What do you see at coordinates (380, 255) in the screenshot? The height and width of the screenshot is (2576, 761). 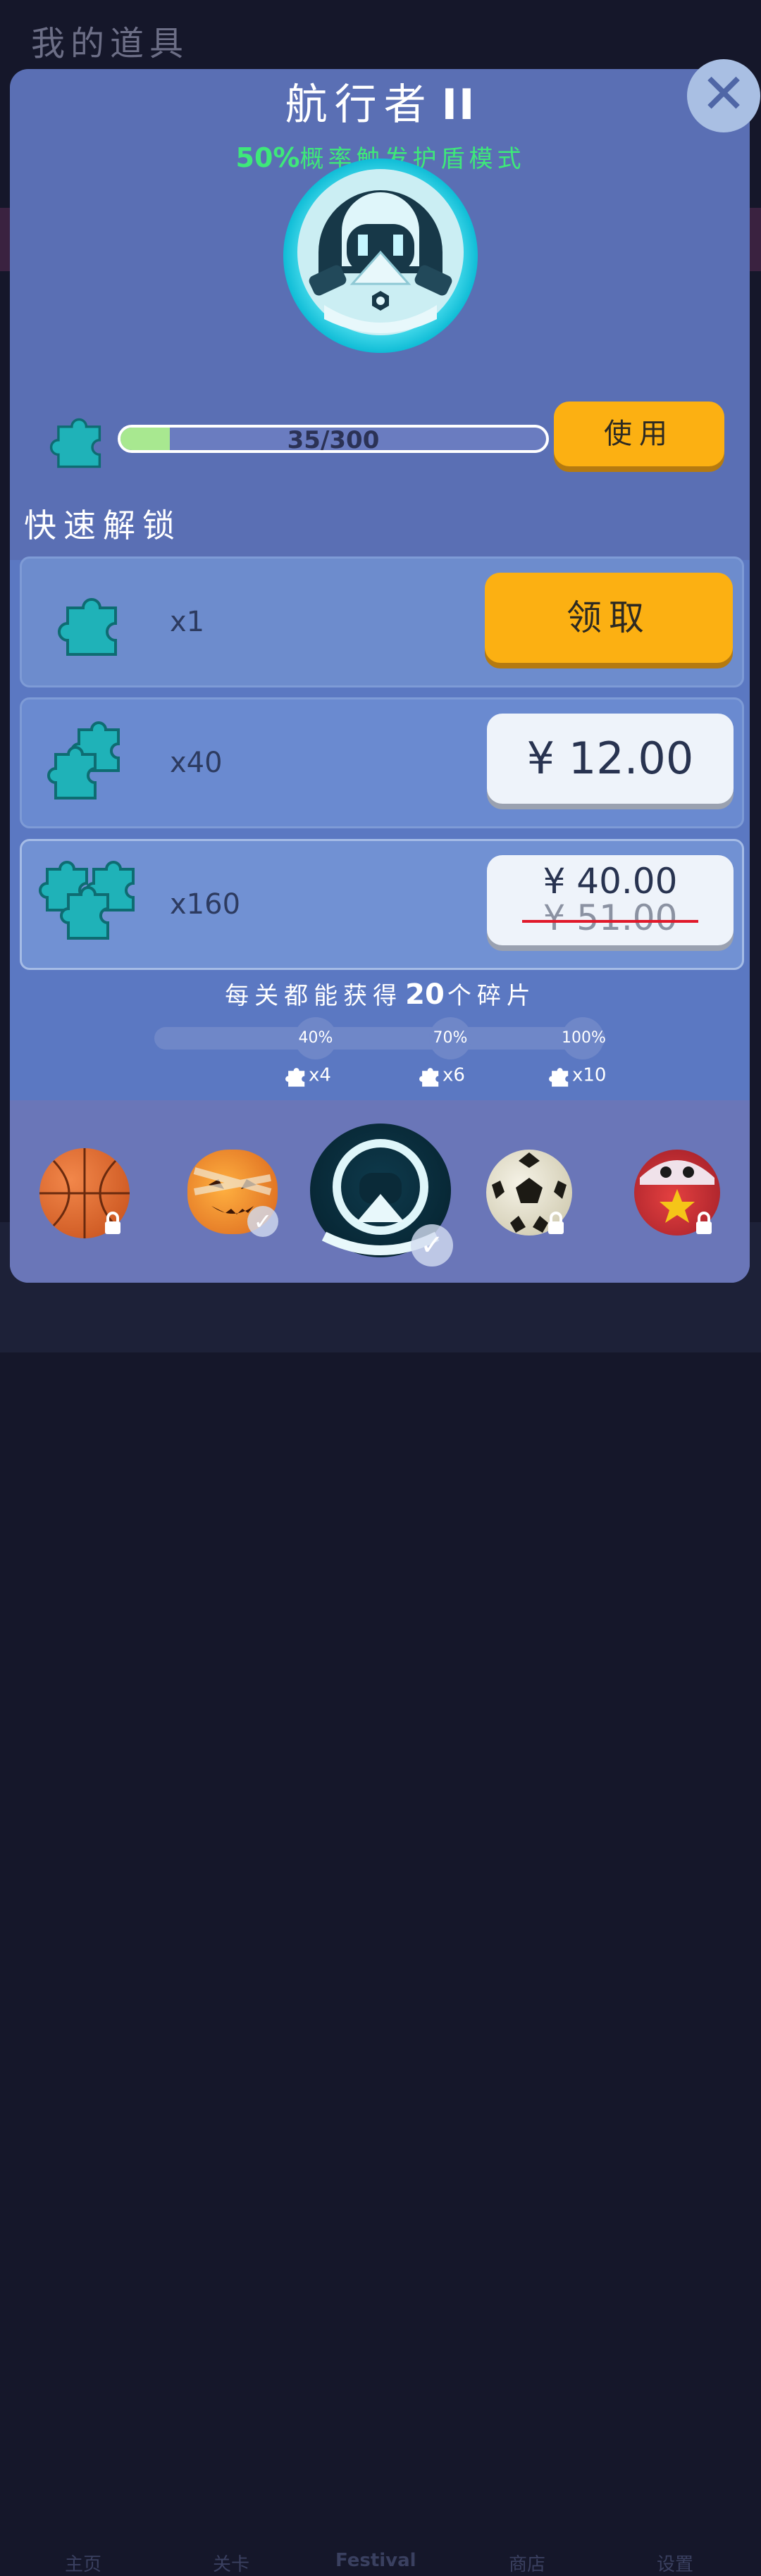 I see `voyager-skin-image` at bounding box center [380, 255].